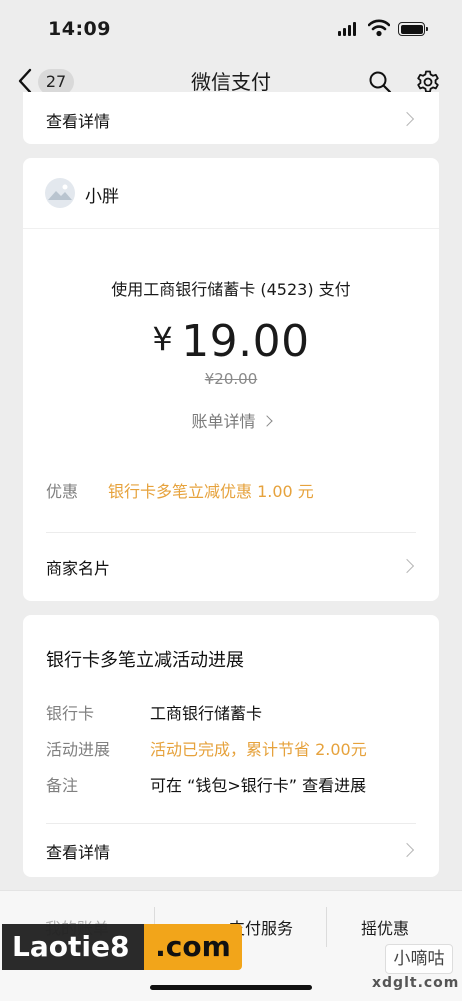 The image size is (462, 1001). Describe the element at coordinates (78, 120) in the screenshot. I see `view-details-link: 查看详情` at that location.